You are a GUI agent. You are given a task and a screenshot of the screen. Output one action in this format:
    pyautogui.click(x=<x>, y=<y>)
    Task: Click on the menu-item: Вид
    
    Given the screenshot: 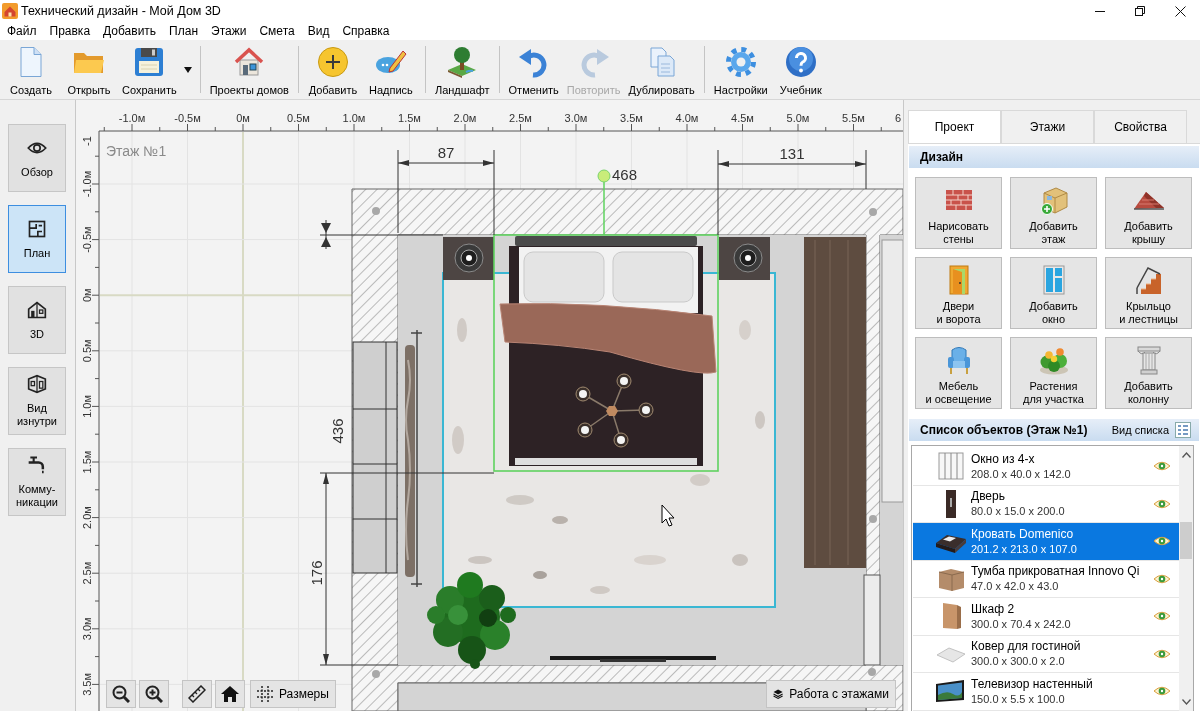 What is the action you would take?
    pyautogui.click(x=318, y=31)
    